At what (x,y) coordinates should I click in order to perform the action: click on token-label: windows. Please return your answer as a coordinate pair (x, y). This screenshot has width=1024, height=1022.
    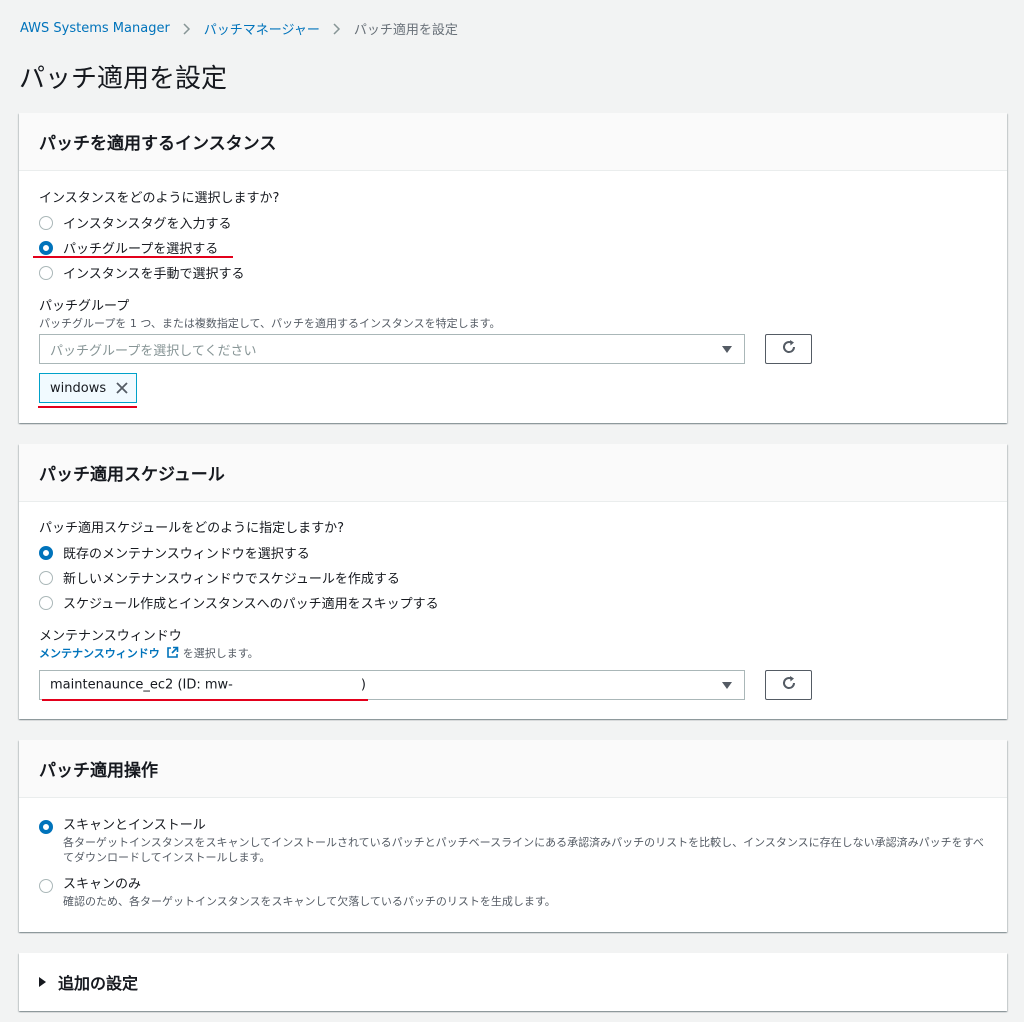
    Looking at the image, I should click on (78, 388).